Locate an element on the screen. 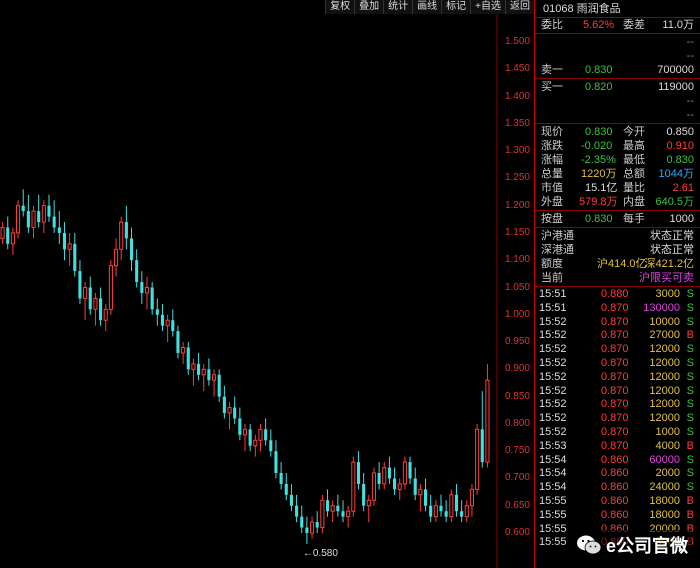 The width and height of the screenshot is (700, 568). add-watchlist-button: +自选 is located at coordinates (487, 7).